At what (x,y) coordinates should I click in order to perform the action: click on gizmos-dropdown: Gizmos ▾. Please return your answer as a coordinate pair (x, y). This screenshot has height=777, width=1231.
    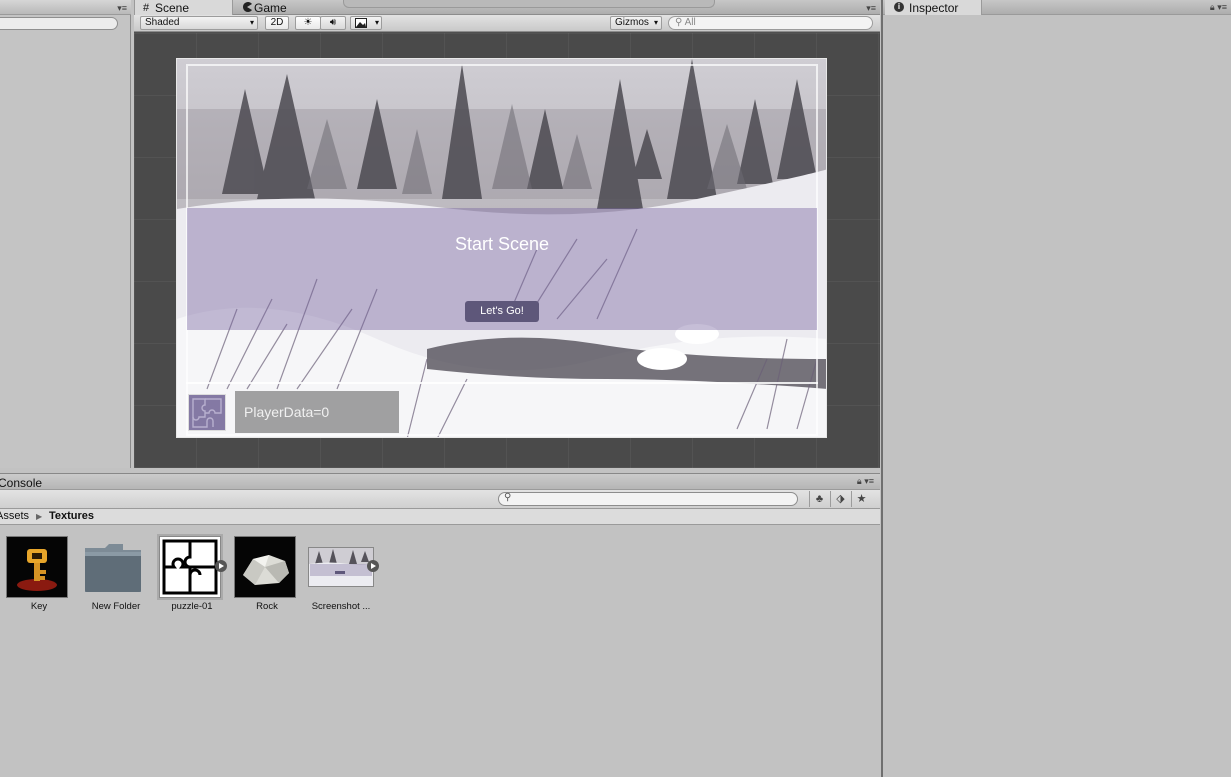
    Looking at the image, I should click on (636, 23).